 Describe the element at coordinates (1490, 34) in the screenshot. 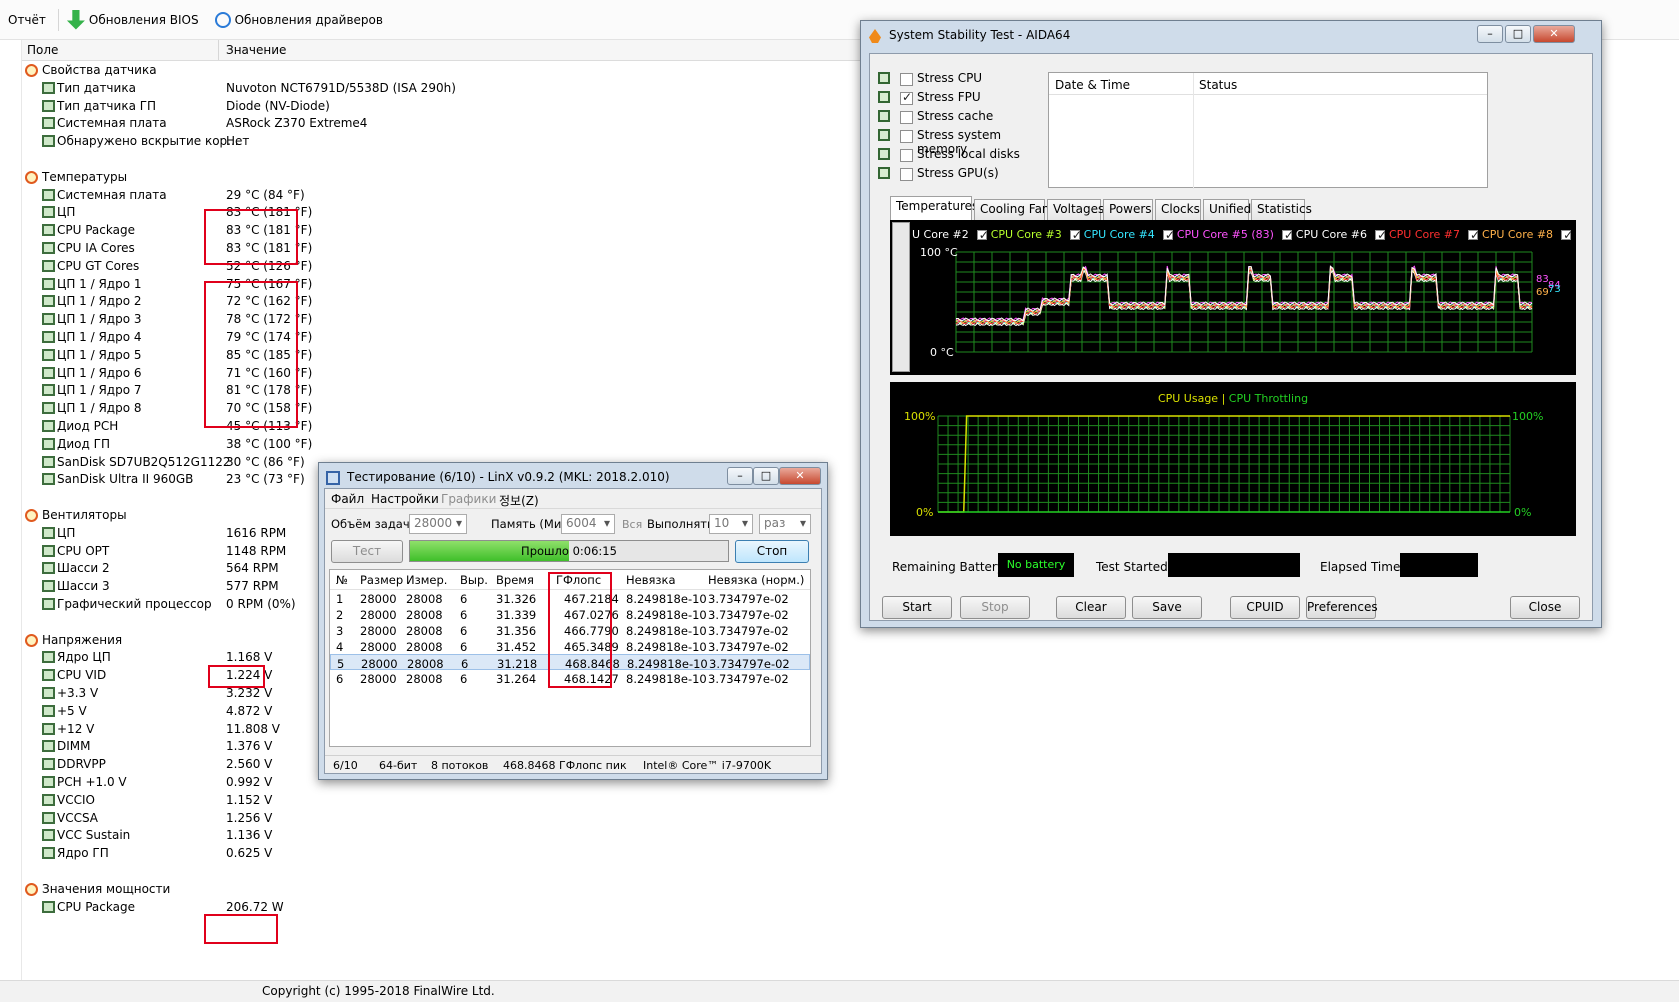

I see `minimize-button: –` at that location.